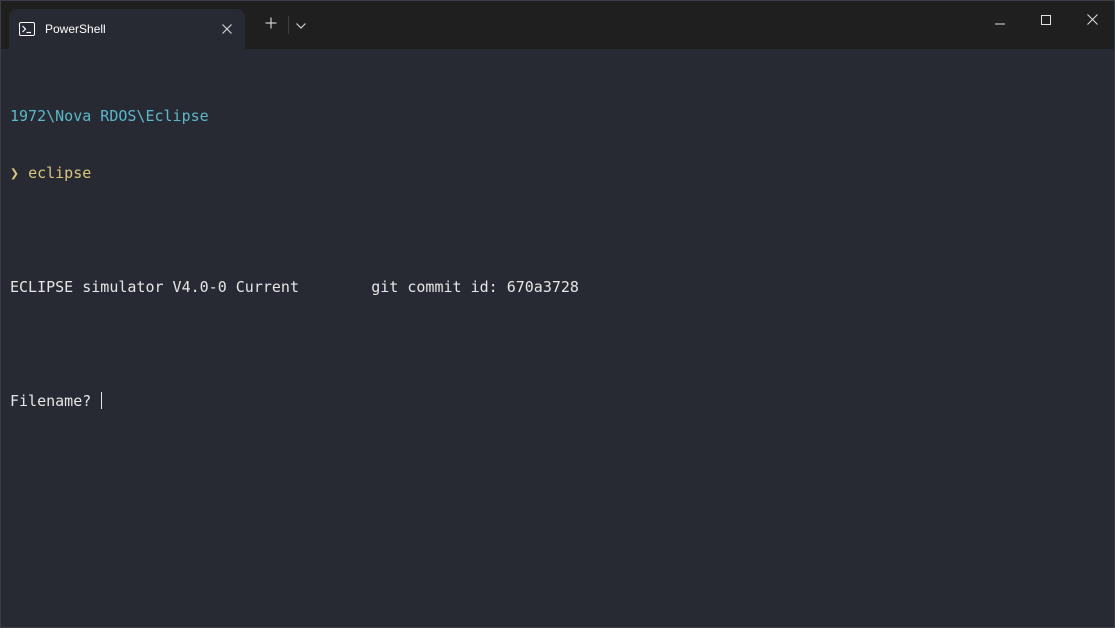 Image resolution: width=1115 pixels, height=628 pixels. What do you see at coordinates (109, 116) in the screenshot?
I see `prompt-path: 1972\Nova RDOS\Eclipse` at bounding box center [109, 116].